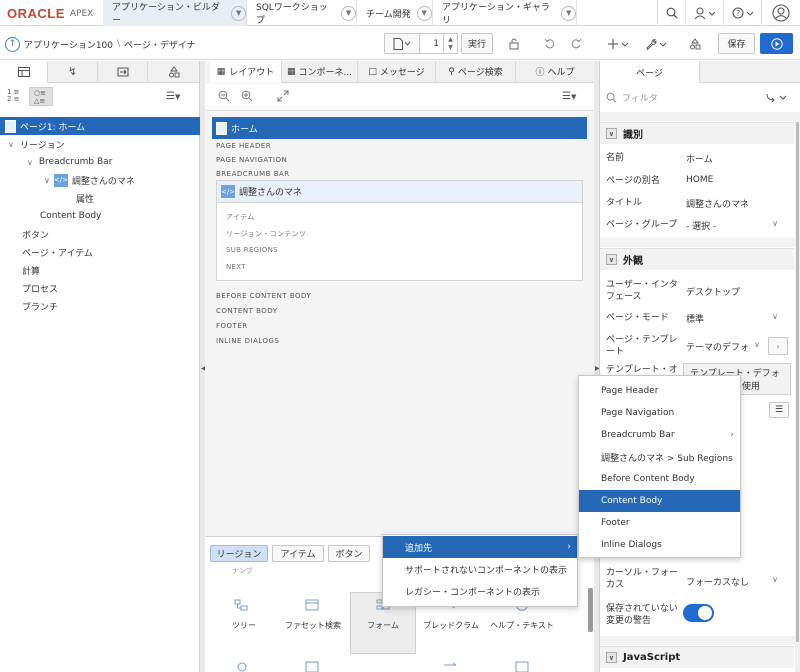 The height and width of the screenshot is (672, 800). What do you see at coordinates (736, 225) in the screenshot?
I see `prop-group-select: - 選択 - ∨` at bounding box center [736, 225].